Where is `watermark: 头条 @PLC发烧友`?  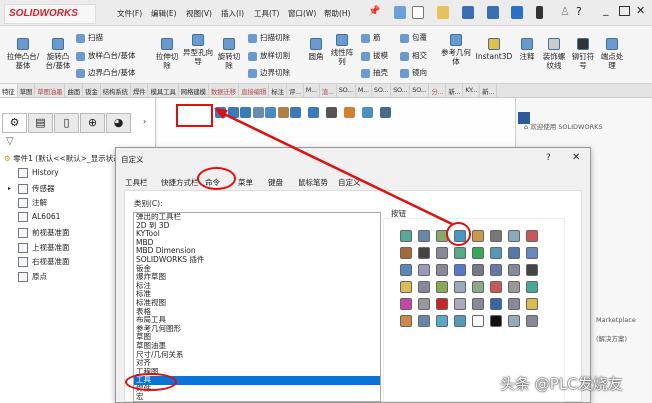 watermark: 头条 @PLC发烧友 is located at coordinates (561, 384).